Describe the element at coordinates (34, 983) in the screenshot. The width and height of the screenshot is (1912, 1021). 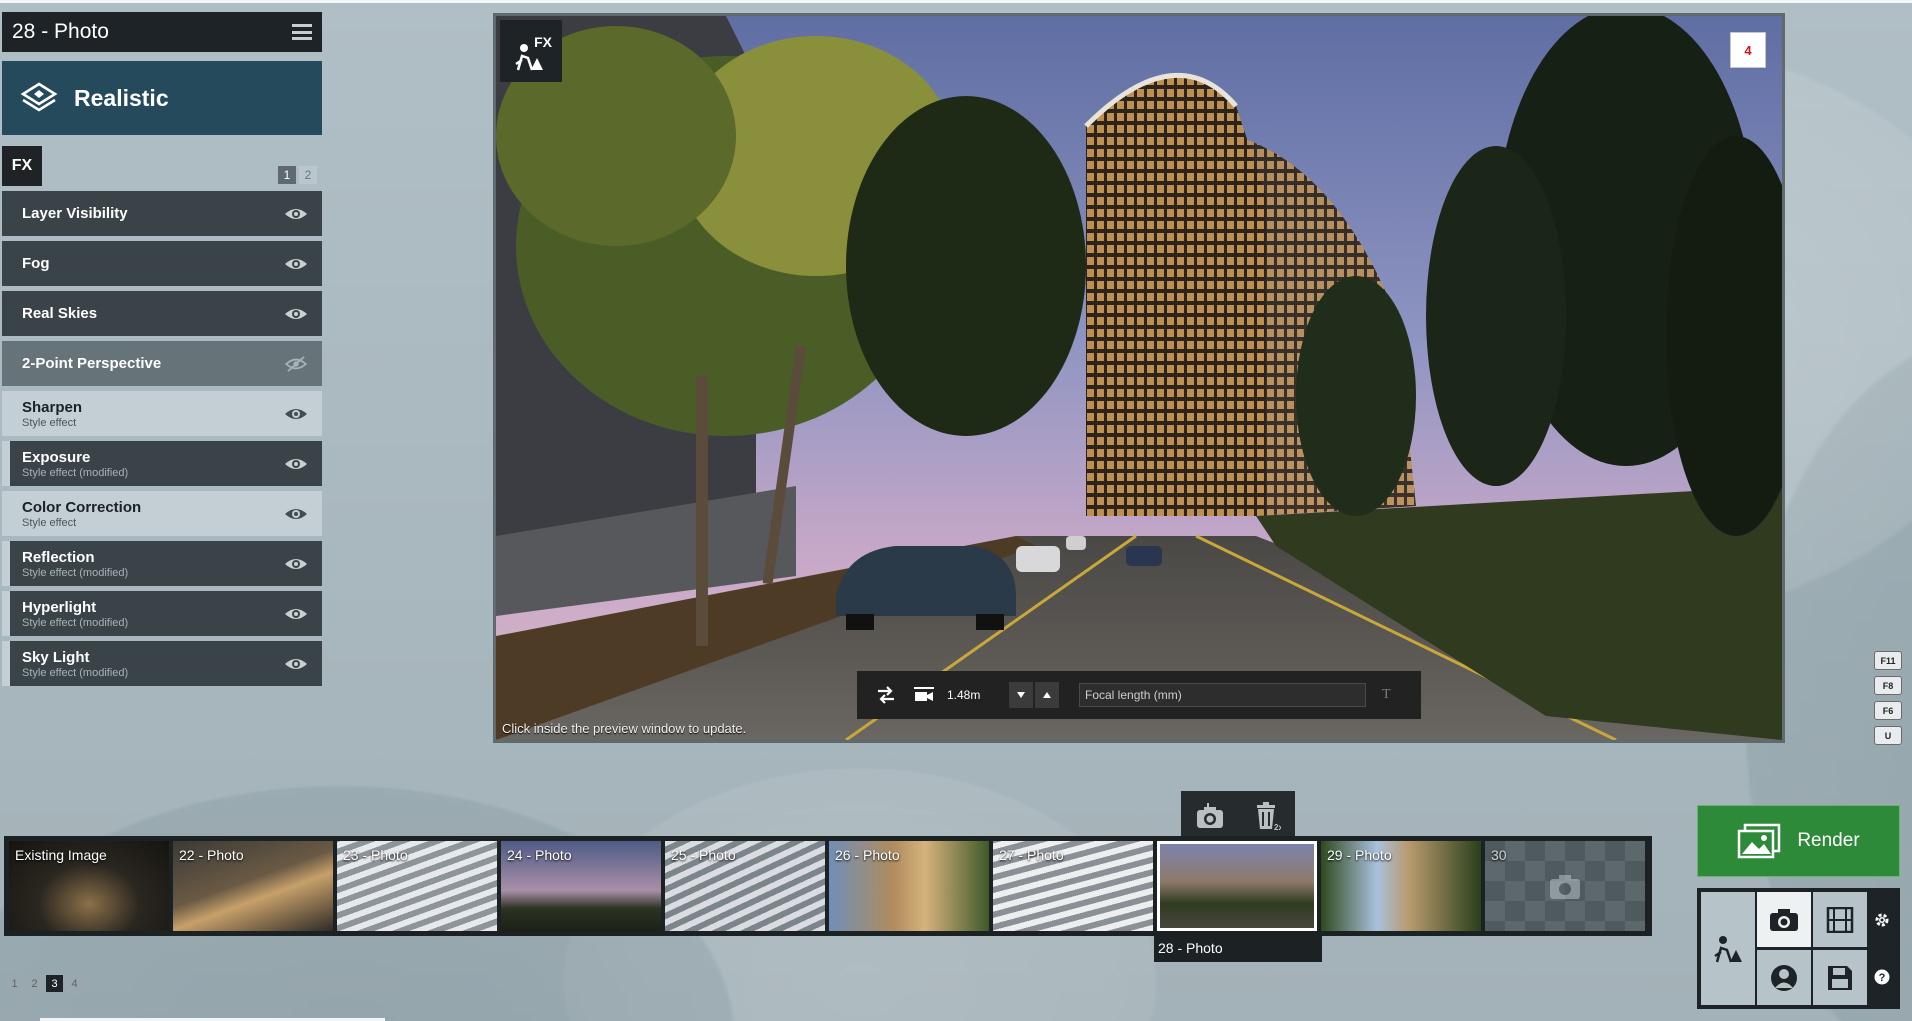
I see `pager-page-2: 2` at that location.